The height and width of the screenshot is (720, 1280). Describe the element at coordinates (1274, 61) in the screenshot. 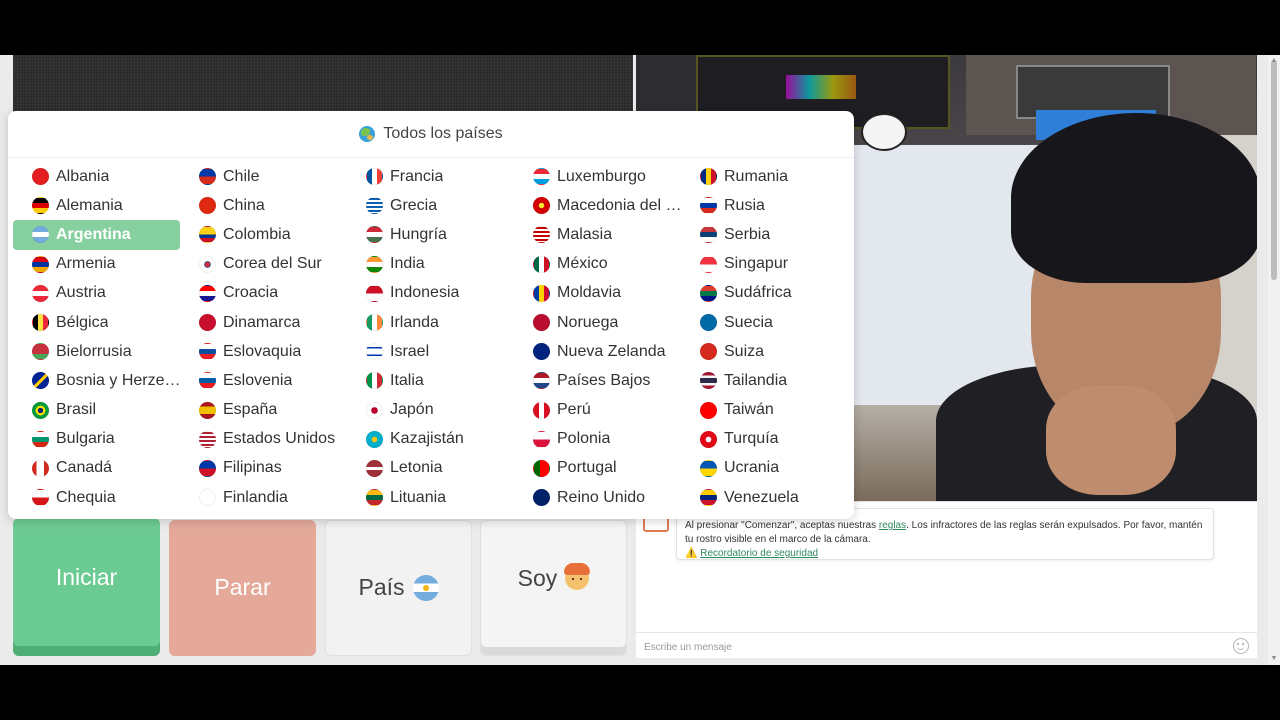

I see `scroll-up-arrow: ▲` at that location.